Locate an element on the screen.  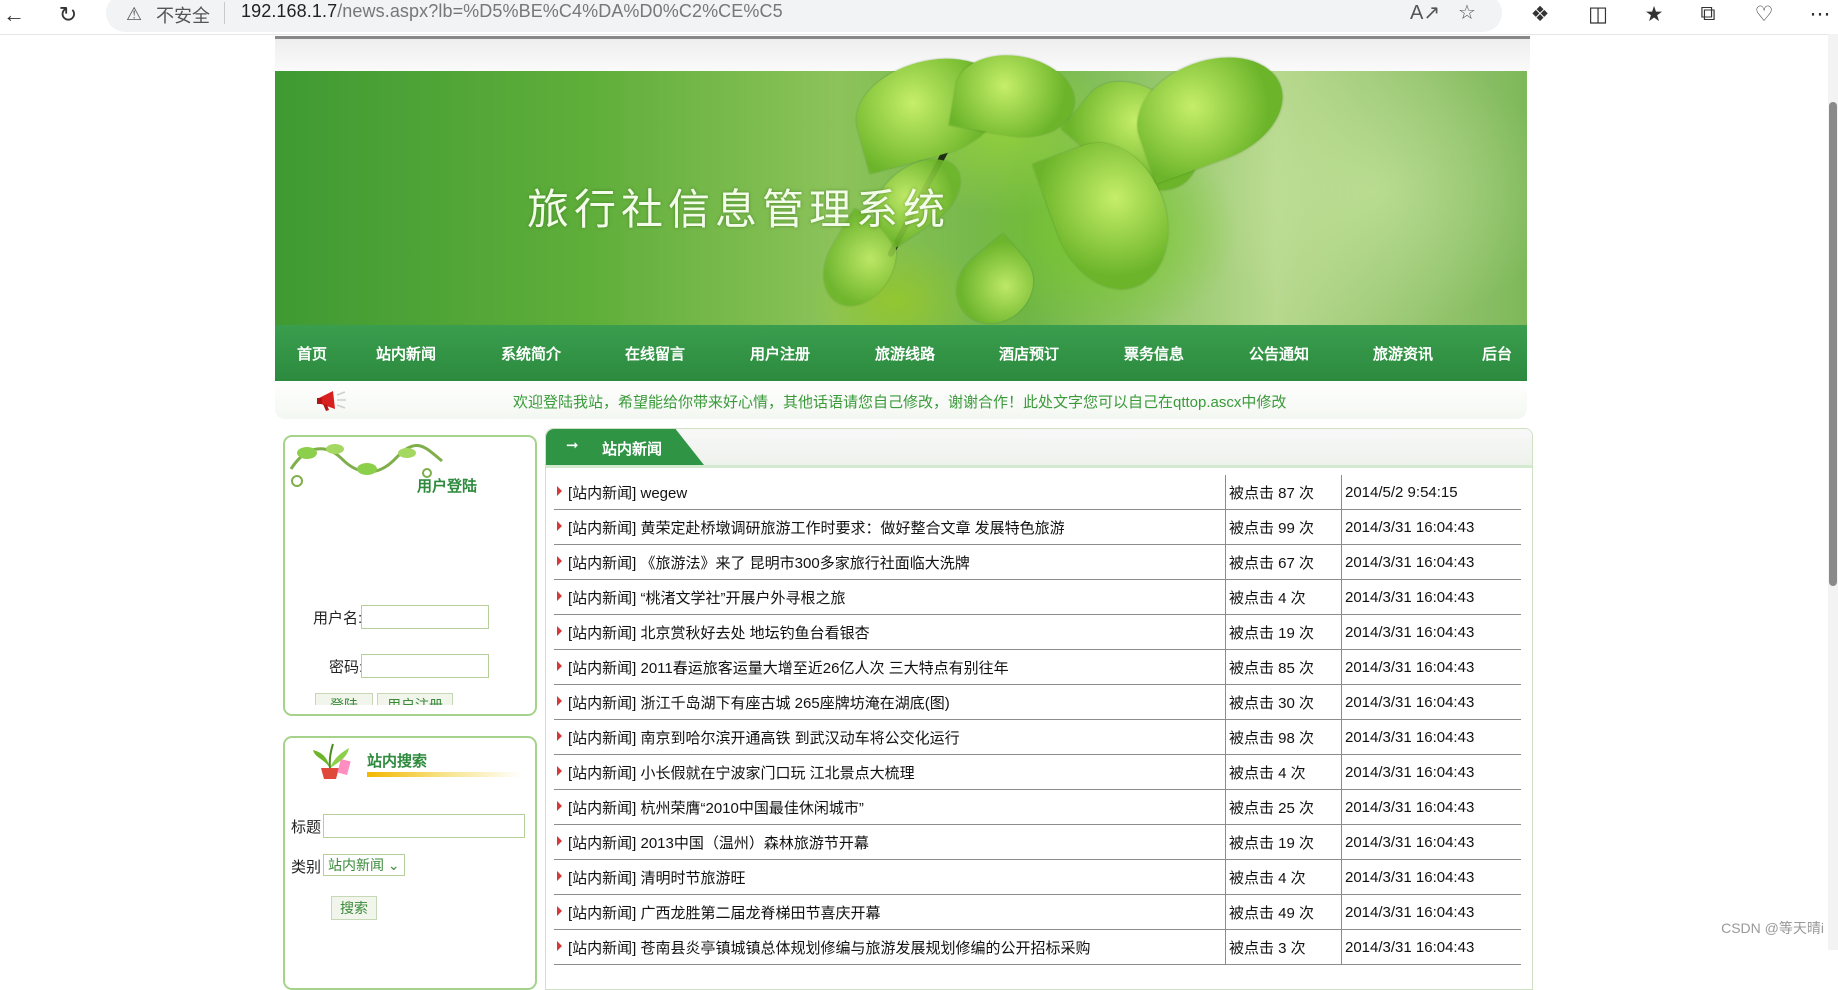
category-select-value: 站内新闻 is located at coordinates (356, 865).